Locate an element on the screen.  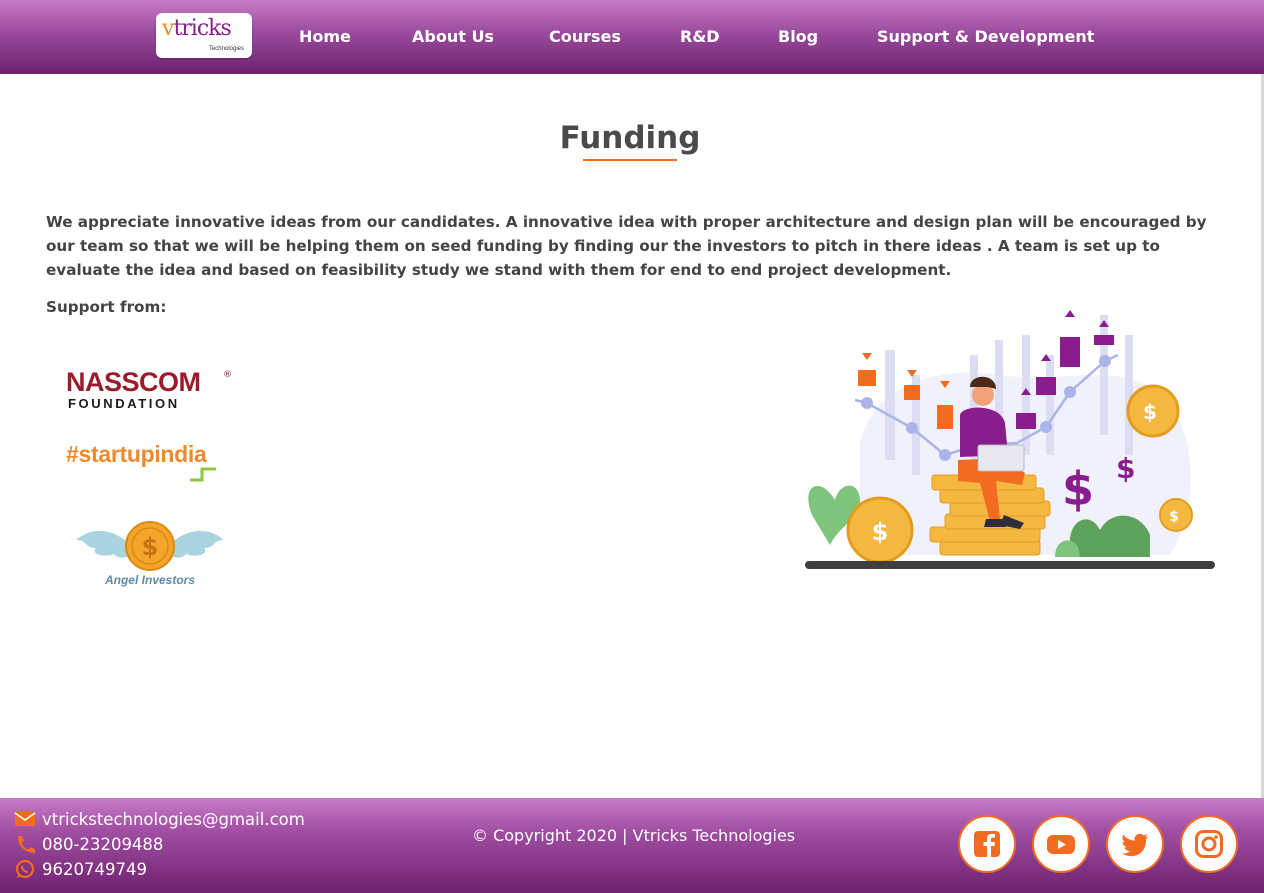
facebook-link is located at coordinates (987, 844).